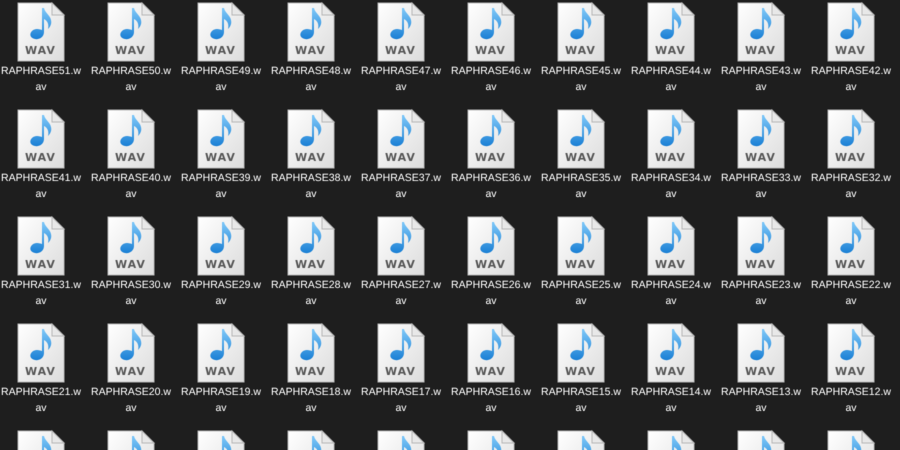 The width and height of the screenshot is (900, 450). What do you see at coordinates (761, 186) in the screenshot?
I see `file-name: RAPHRASE33.wav` at bounding box center [761, 186].